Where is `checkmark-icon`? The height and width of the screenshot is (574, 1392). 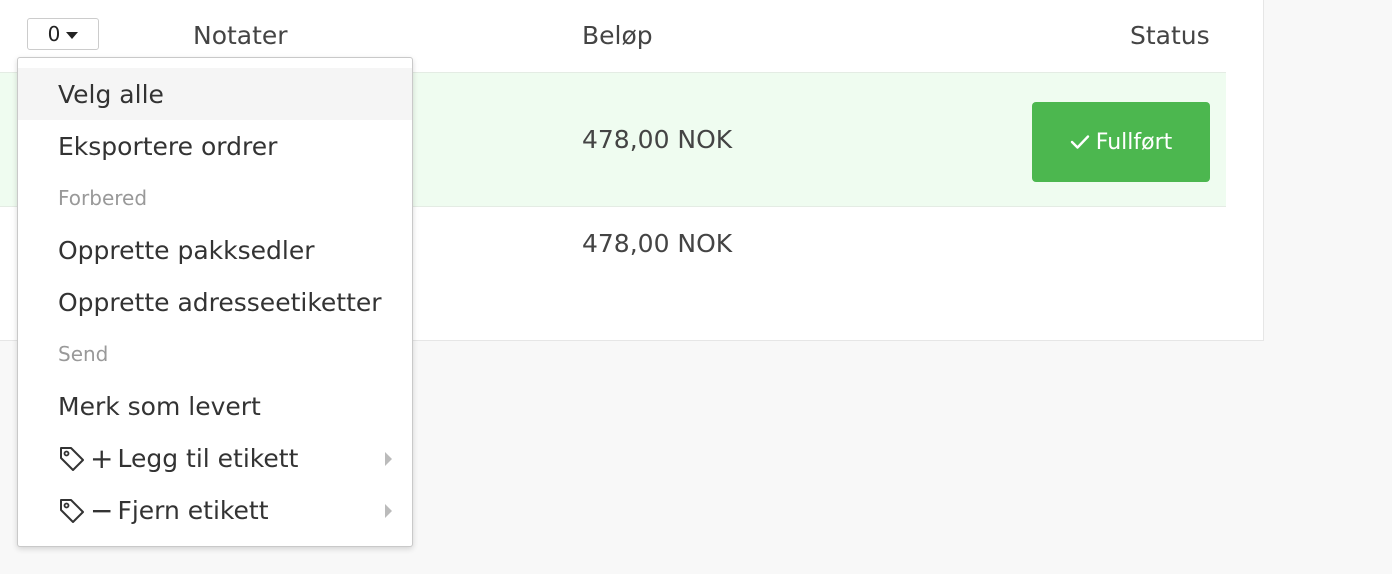
checkmark-icon is located at coordinates (1080, 142).